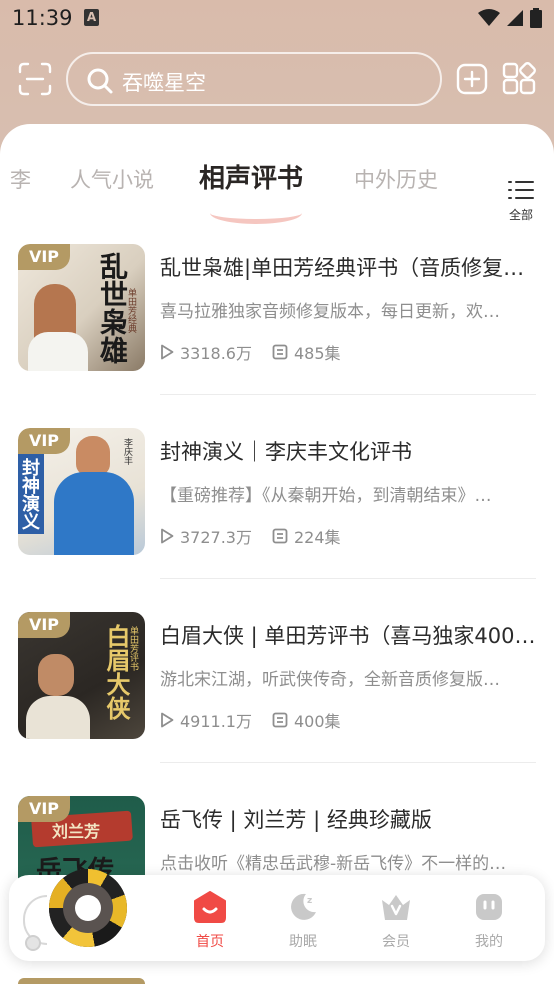 This screenshot has height=984, width=554. Describe the element at coordinates (210, 907) in the screenshot. I see `home-icon` at that location.